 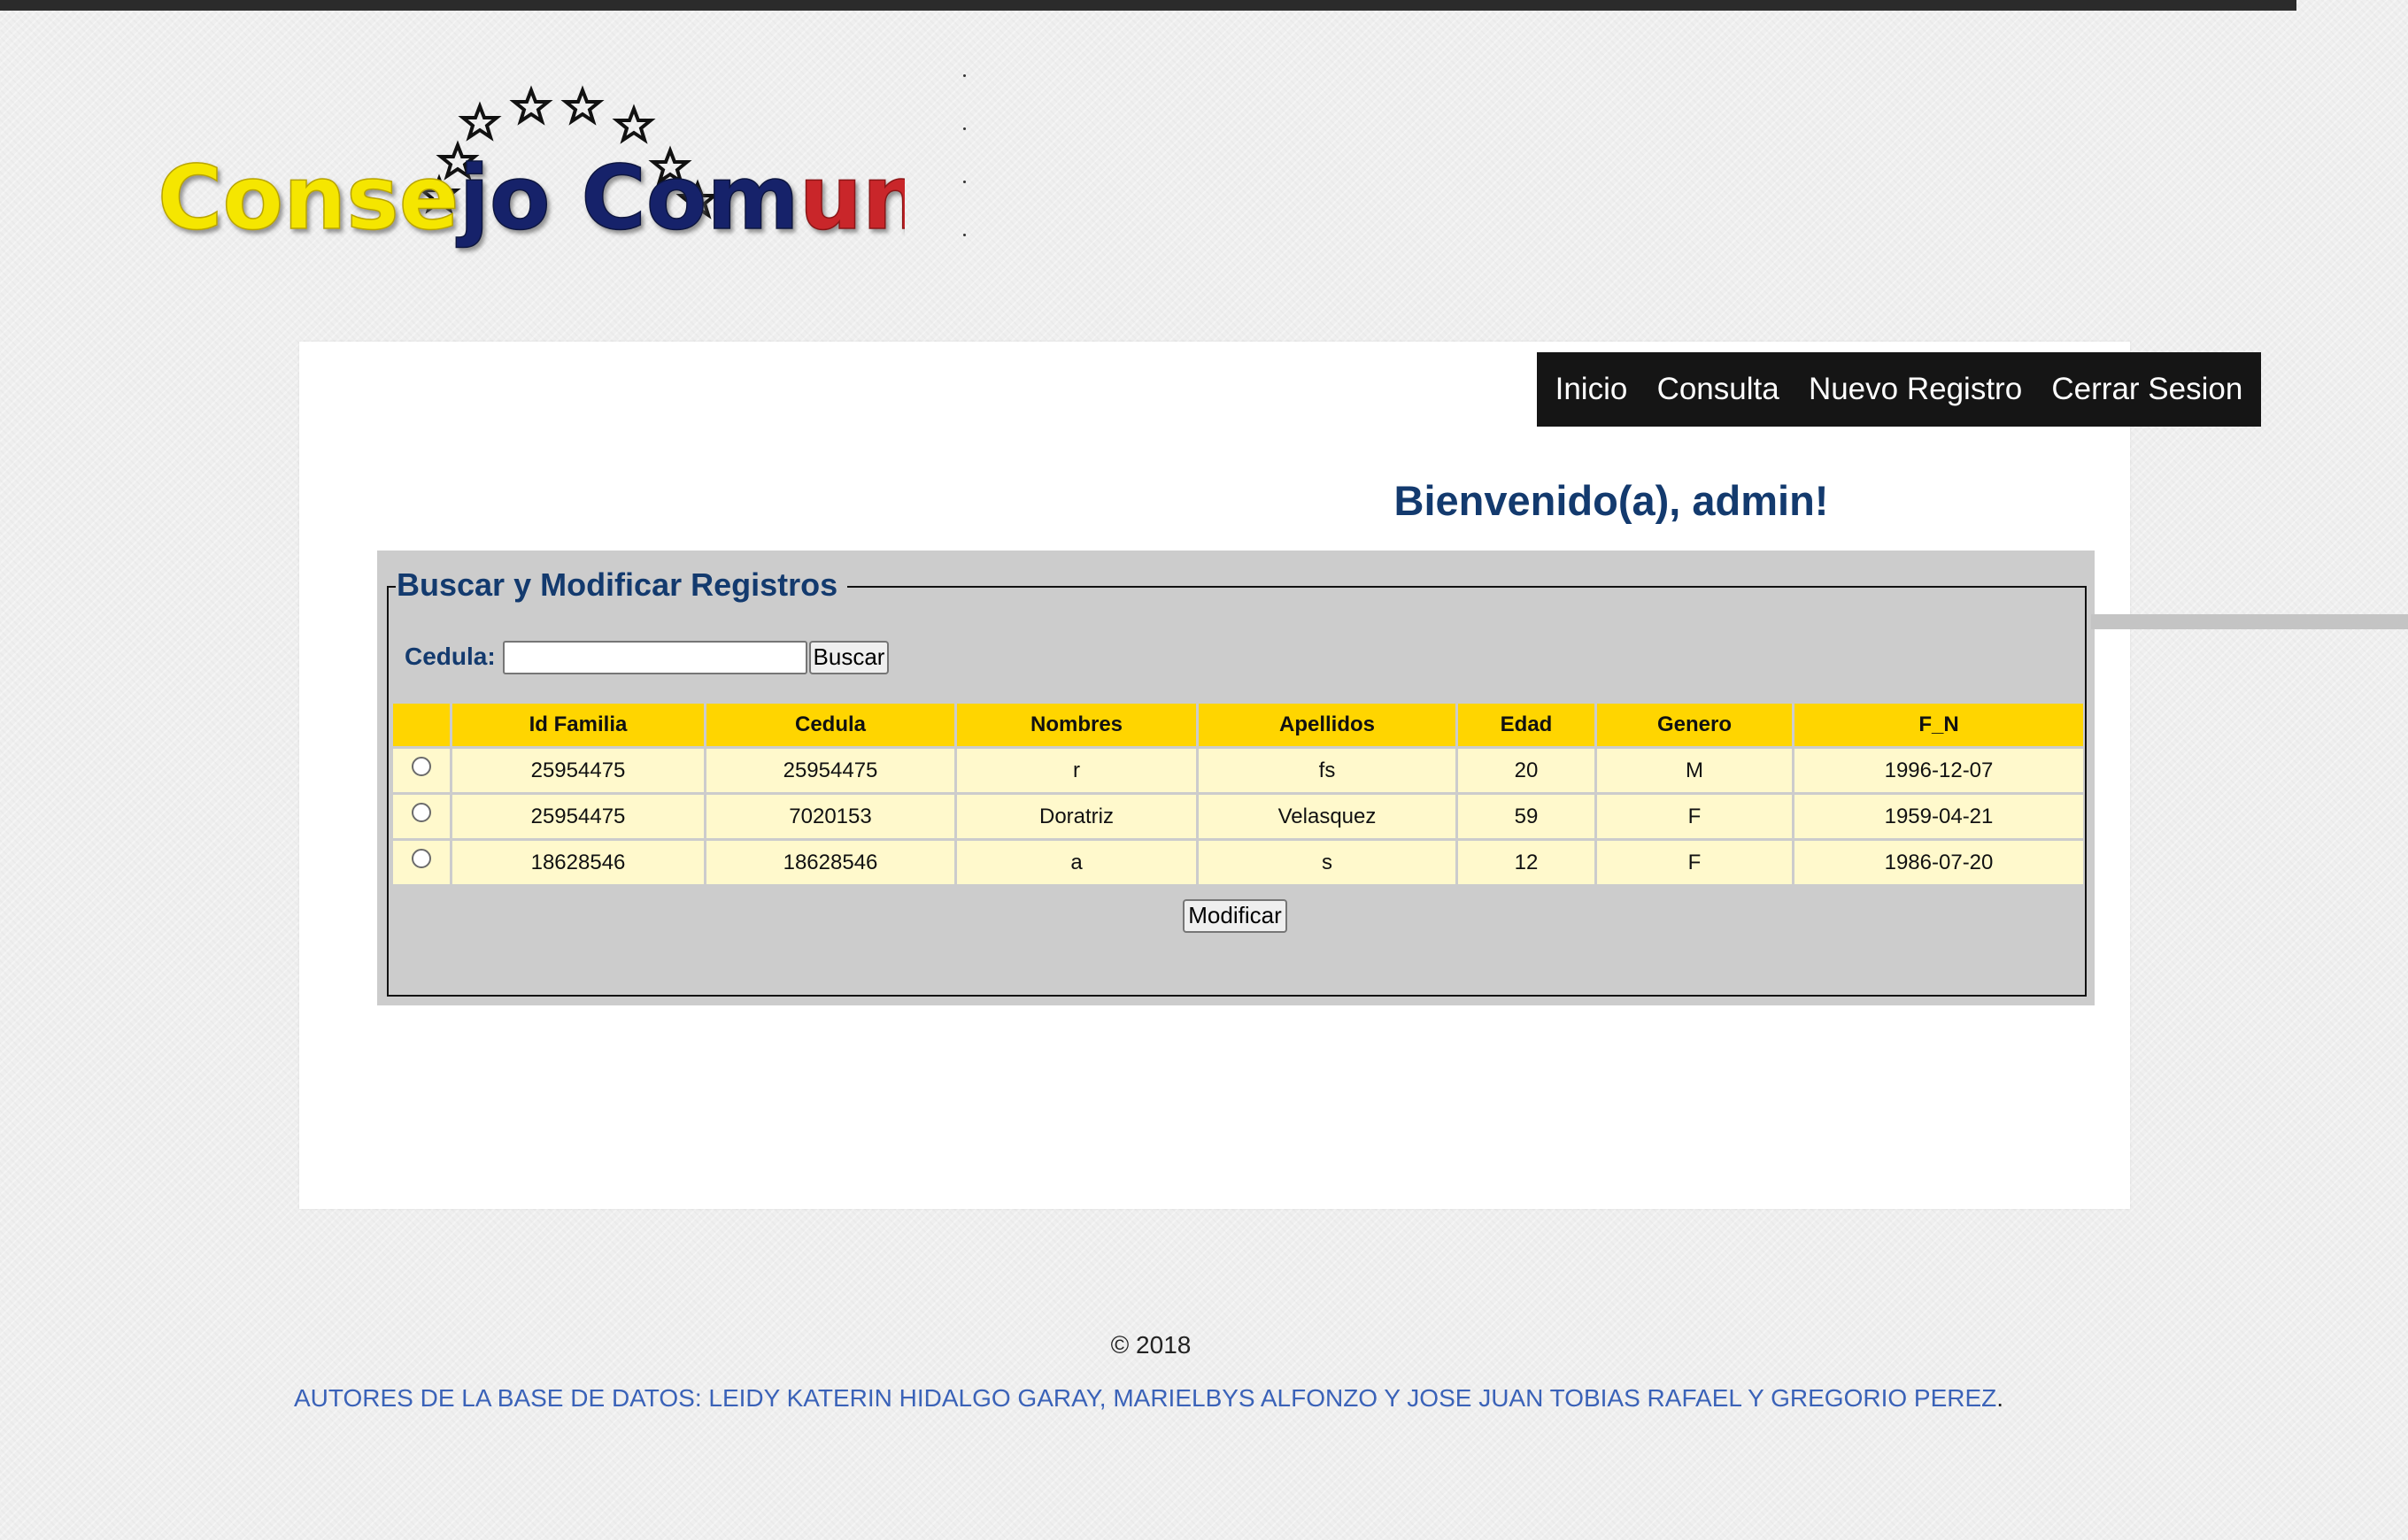 I want to click on welcome-heading: Bienvenido(a), admin!, so click(x=1611, y=500).